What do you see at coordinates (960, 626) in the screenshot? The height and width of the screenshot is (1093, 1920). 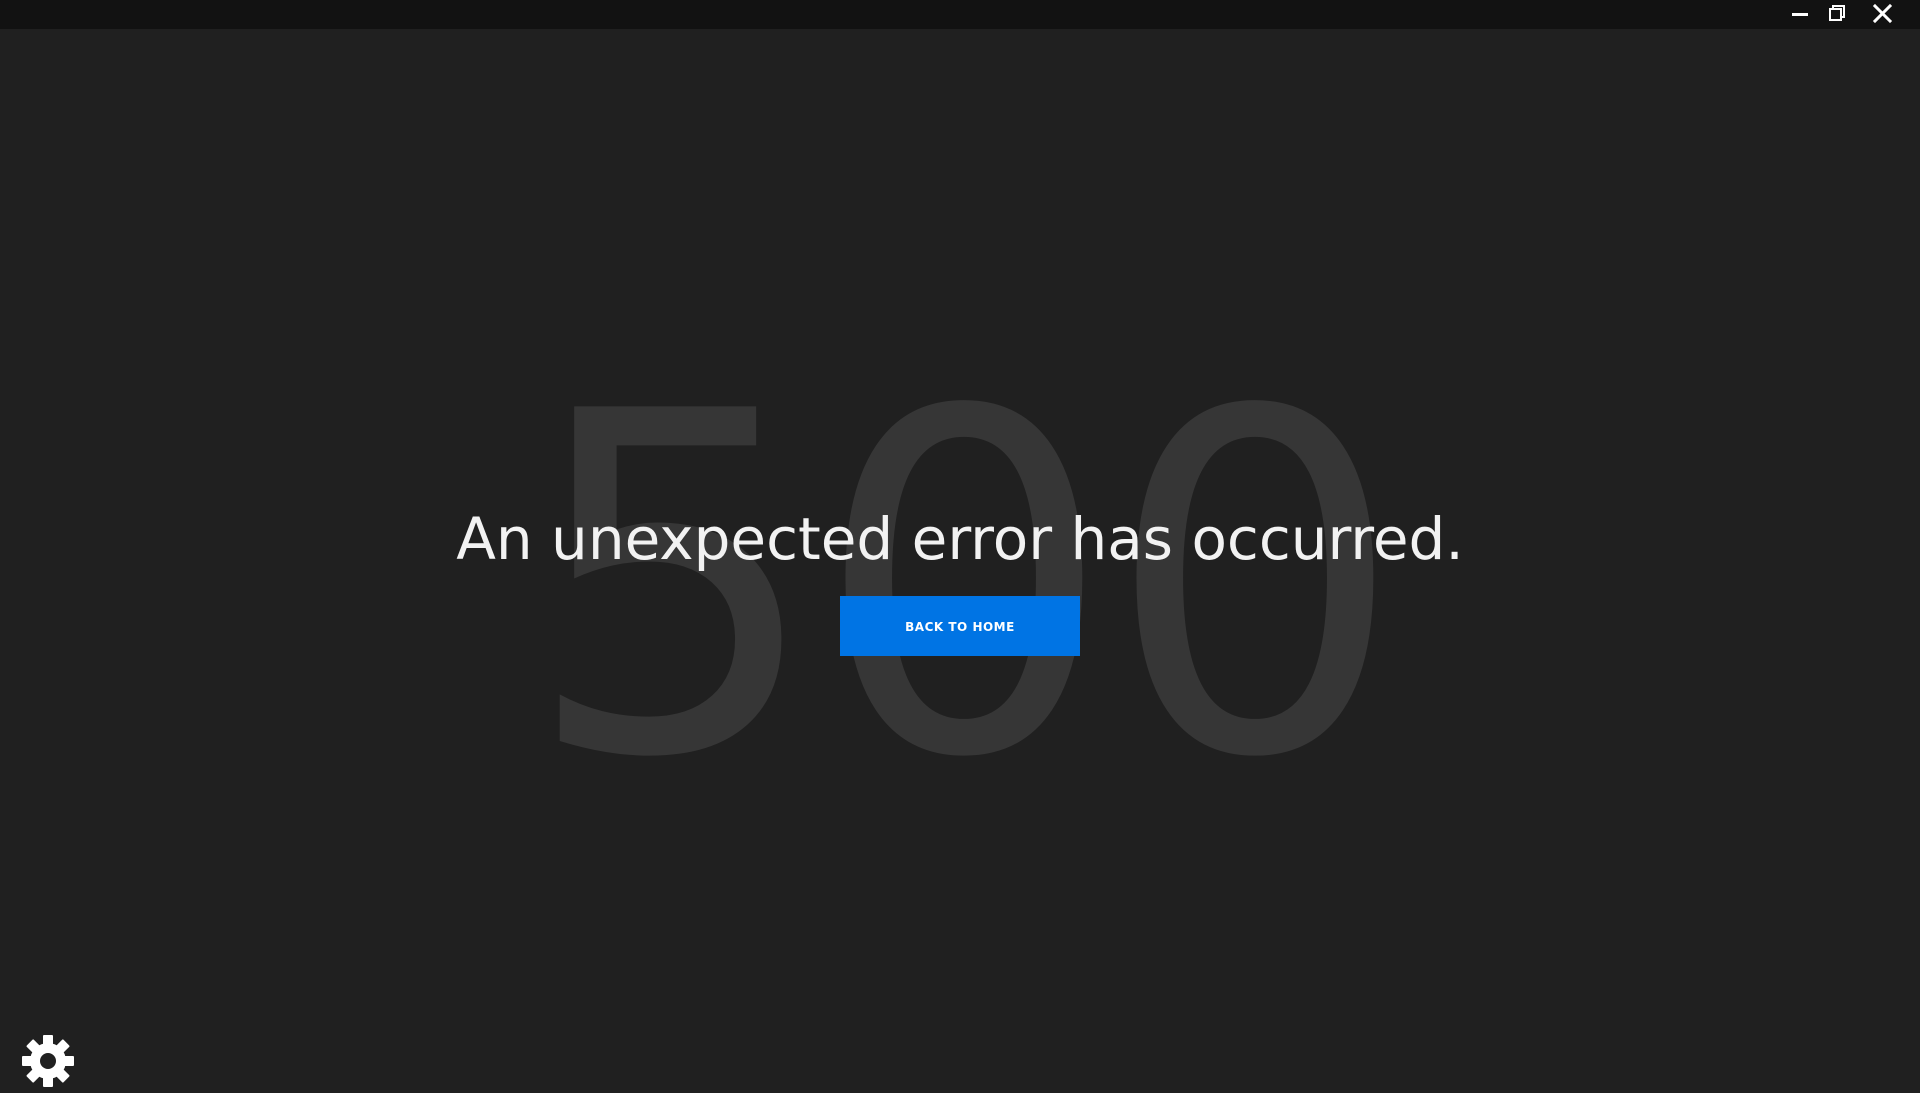 I see `back-to-home-button: BACK TO HOME` at bounding box center [960, 626].